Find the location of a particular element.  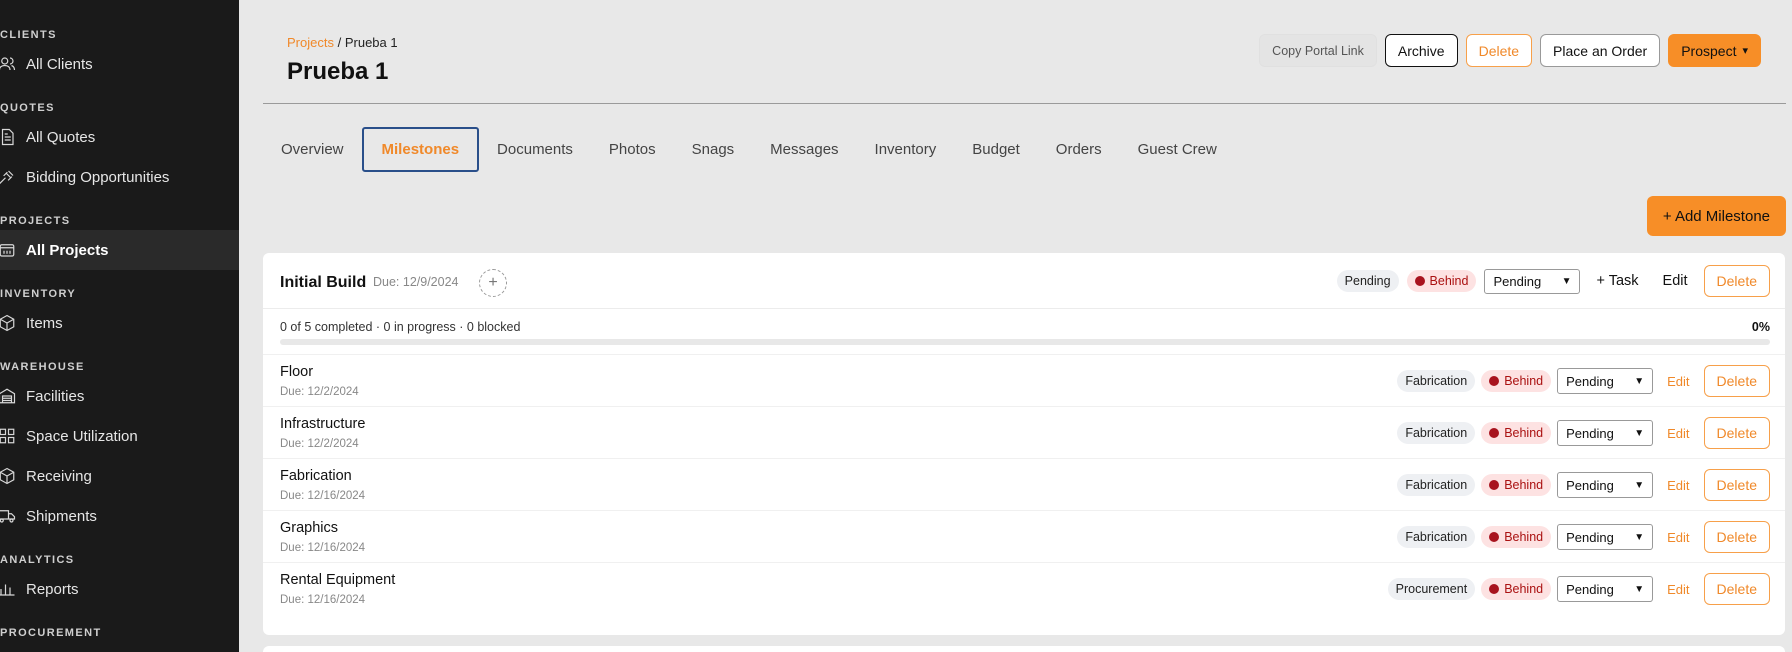

sidebar-item-label: Items is located at coordinates (44, 323).